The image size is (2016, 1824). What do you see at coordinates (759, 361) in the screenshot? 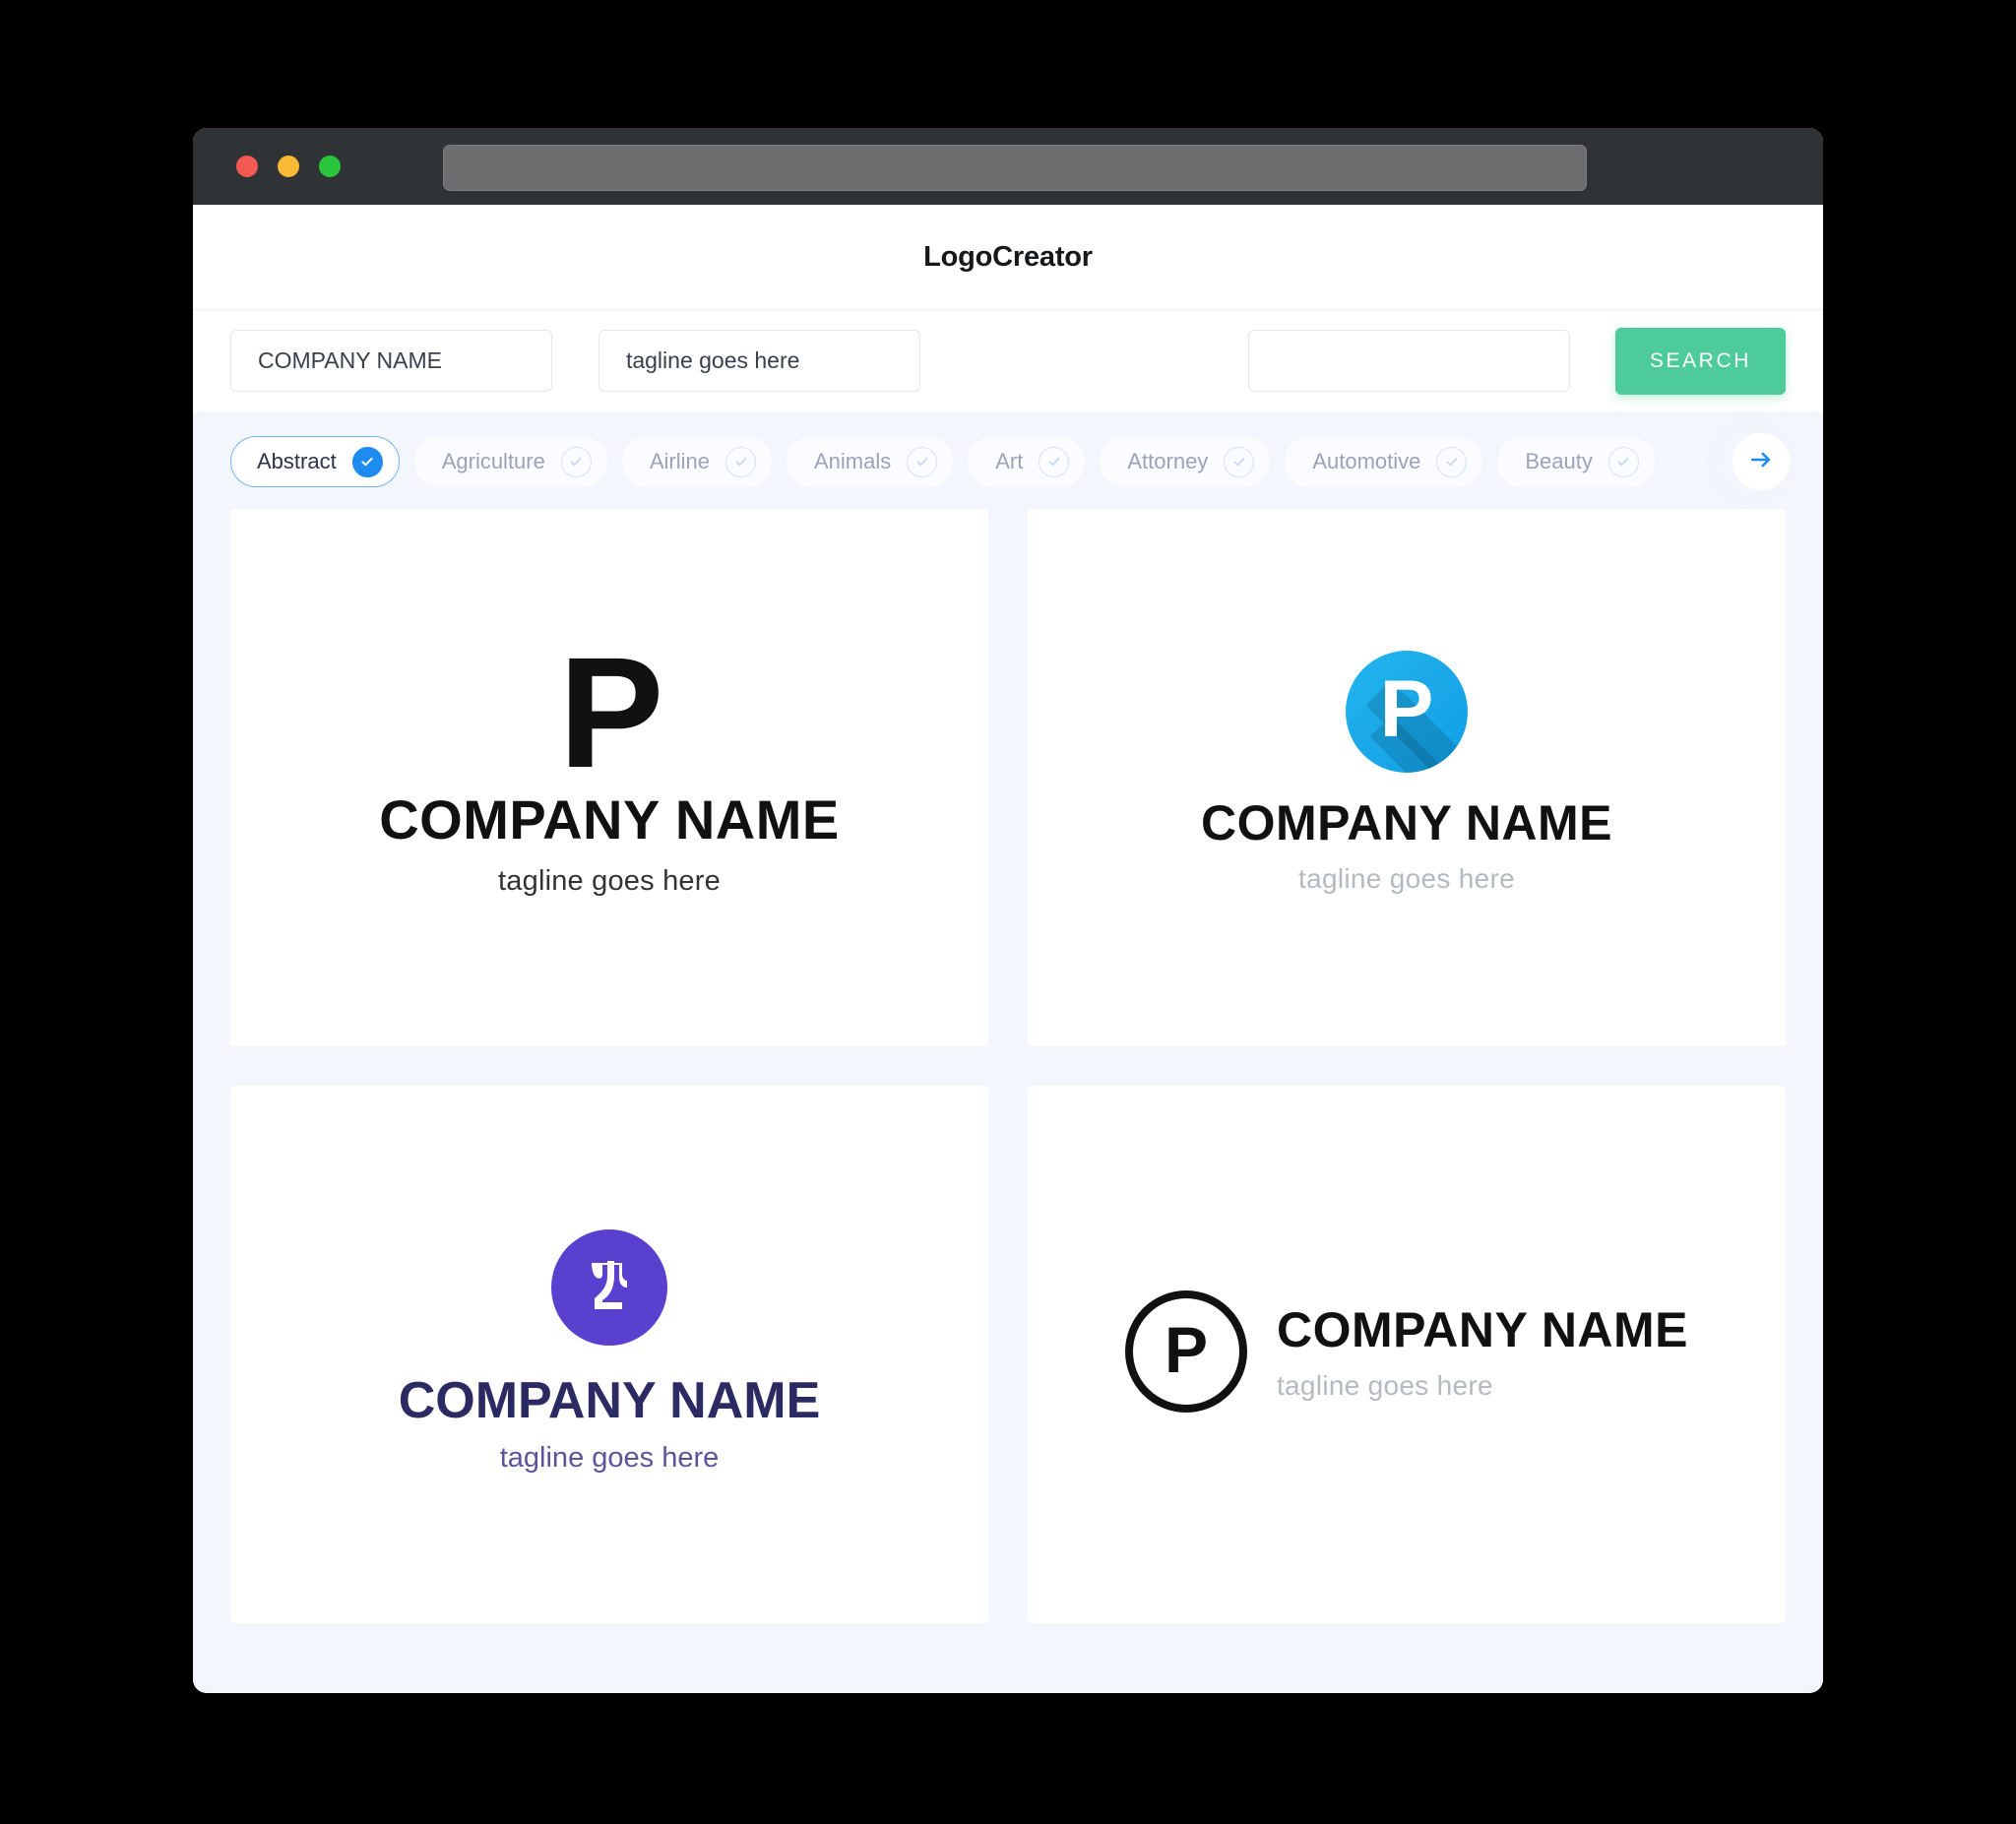
I see `tagline-input: tagline goes here` at bounding box center [759, 361].